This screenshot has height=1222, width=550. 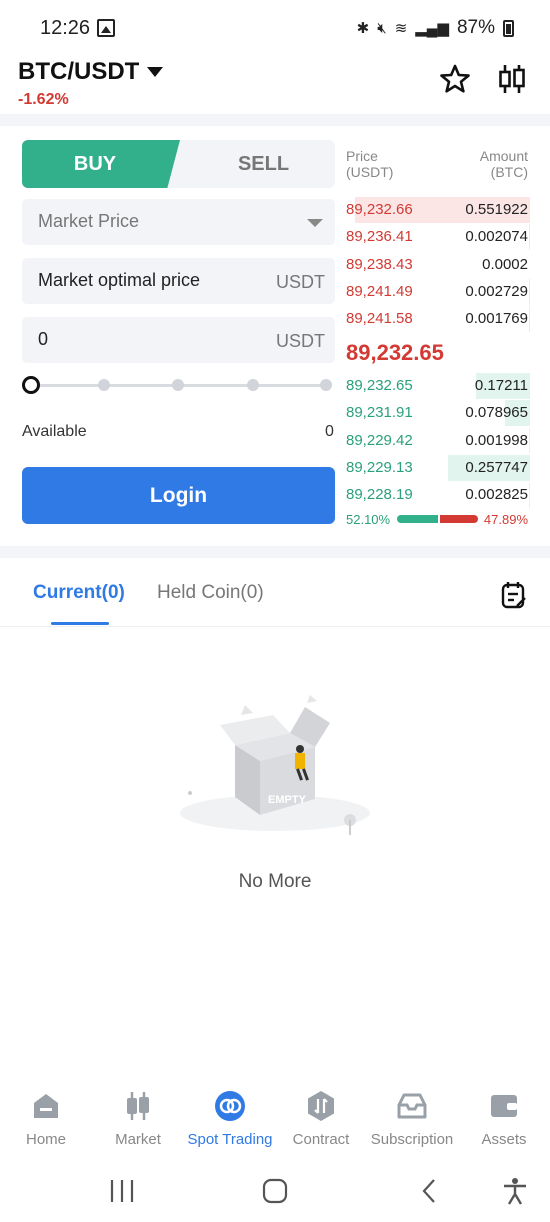 I want to click on accessibility-icon, so click(x=515, y=1191).